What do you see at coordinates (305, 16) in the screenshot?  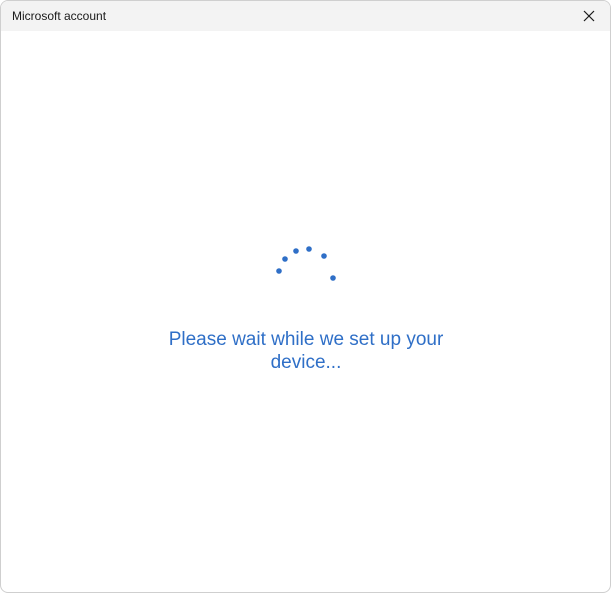 I see `title-bar: Microsoft account` at bounding box center [305, 16].